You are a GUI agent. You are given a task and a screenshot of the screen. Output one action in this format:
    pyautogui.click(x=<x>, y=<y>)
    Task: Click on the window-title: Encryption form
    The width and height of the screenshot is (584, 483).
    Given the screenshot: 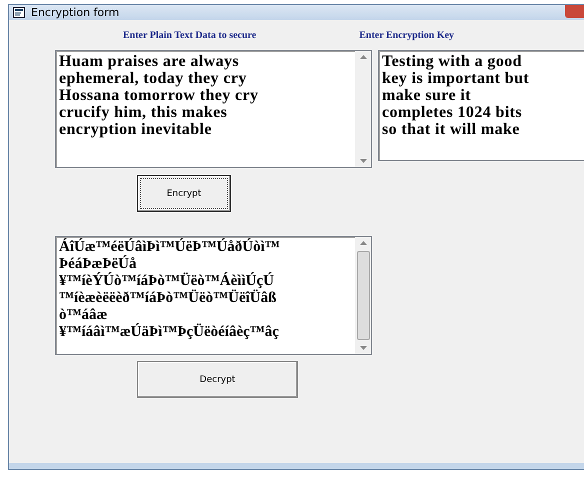 What is the action you would take?
    pyautogui.click(x=75, y=12)
    